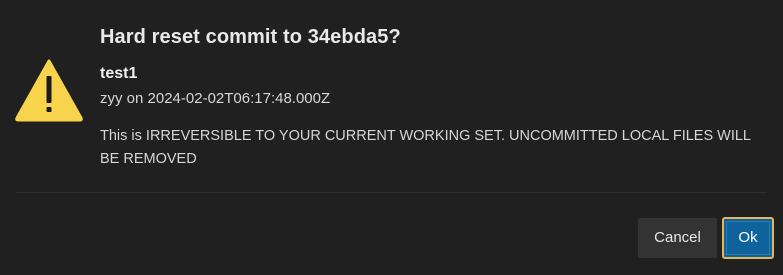 The width and height of the screenshot is (783, 275). What do you see at coordinates (391, 192) in the screenshot?
I see `divider` at bounding box center [391, 192].